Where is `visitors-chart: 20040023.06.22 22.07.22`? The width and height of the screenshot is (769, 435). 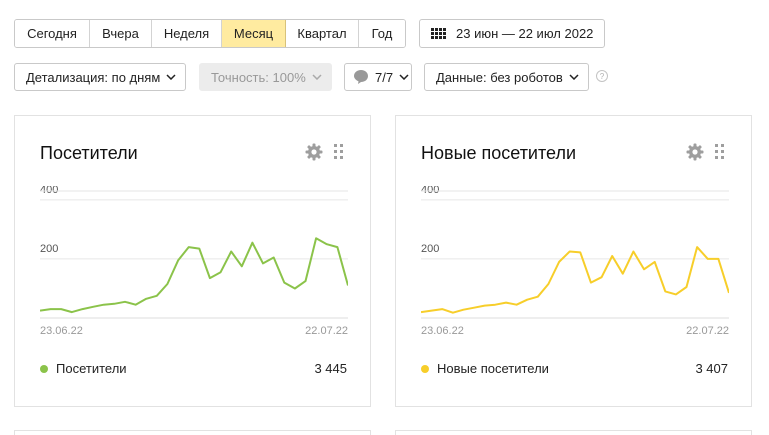
visitors-chart: 20040023.06.22 22.07.22 is located at coordinates (194, 261).